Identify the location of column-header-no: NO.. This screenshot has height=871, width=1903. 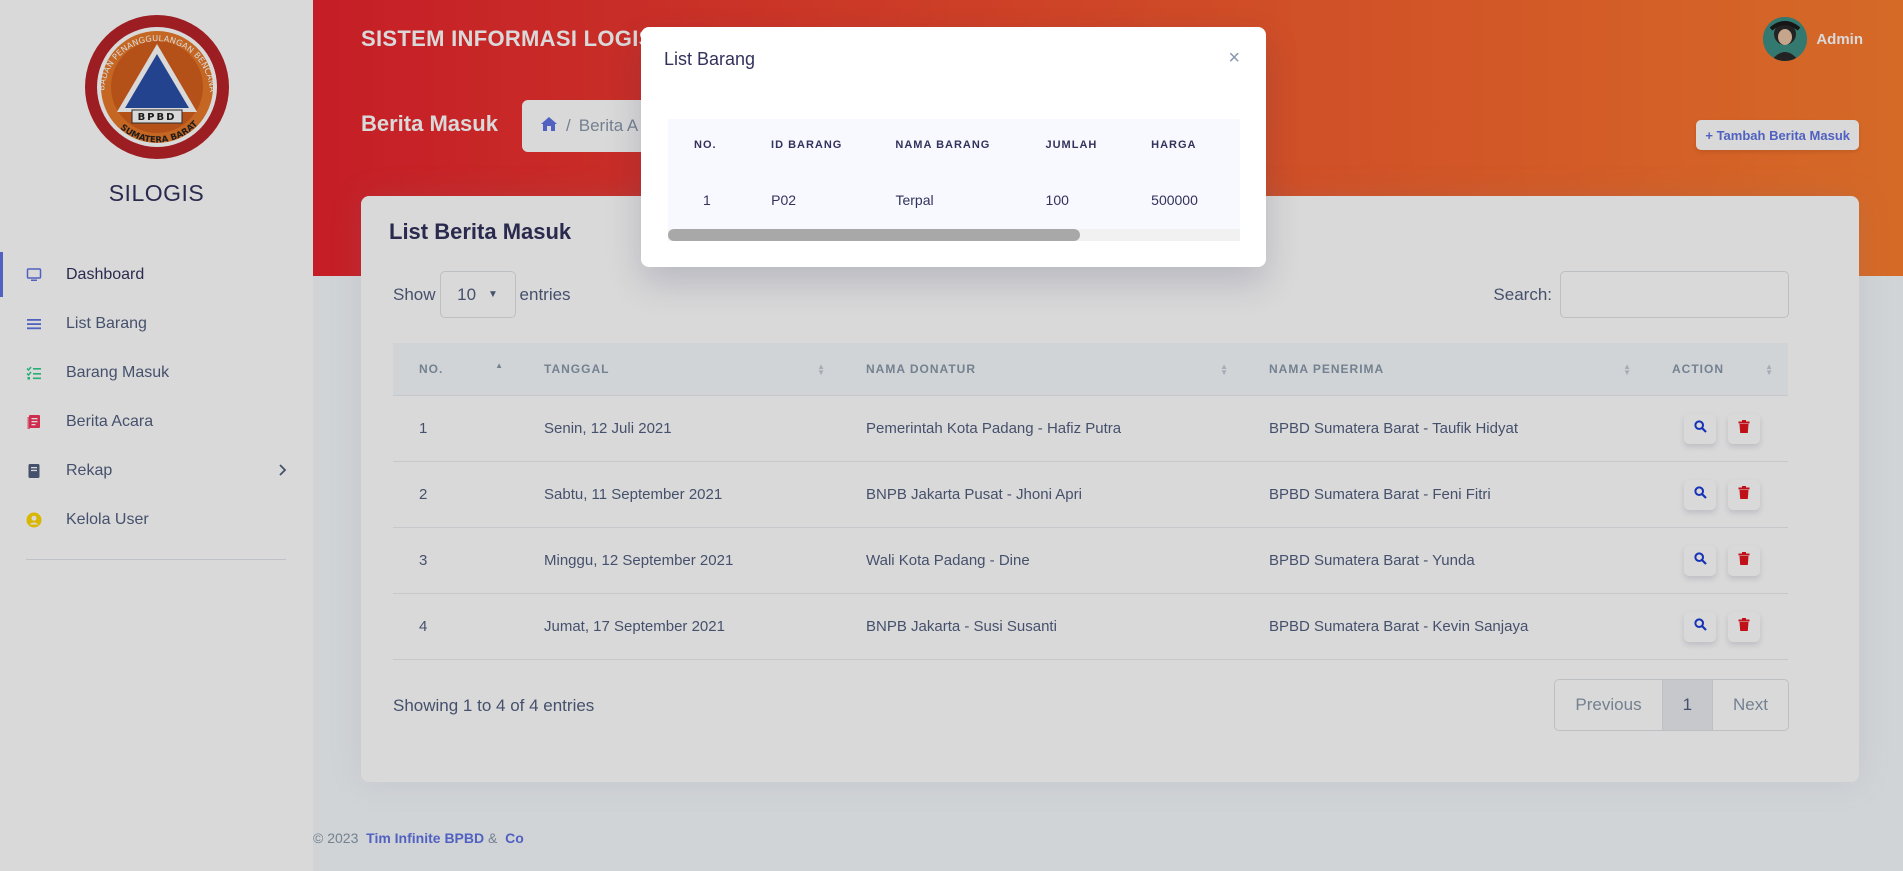
(705, 144).